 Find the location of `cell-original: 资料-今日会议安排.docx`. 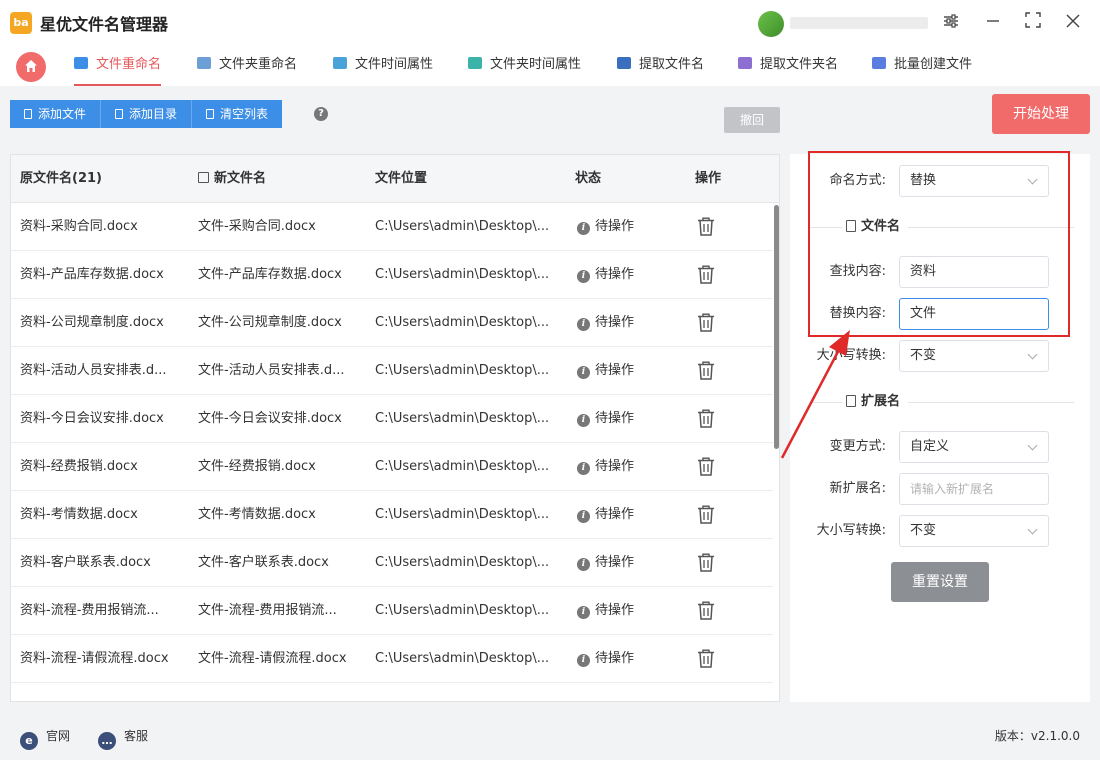

cell-original: 资料-今日会议安排.docx is located at coordinates (92, 418).